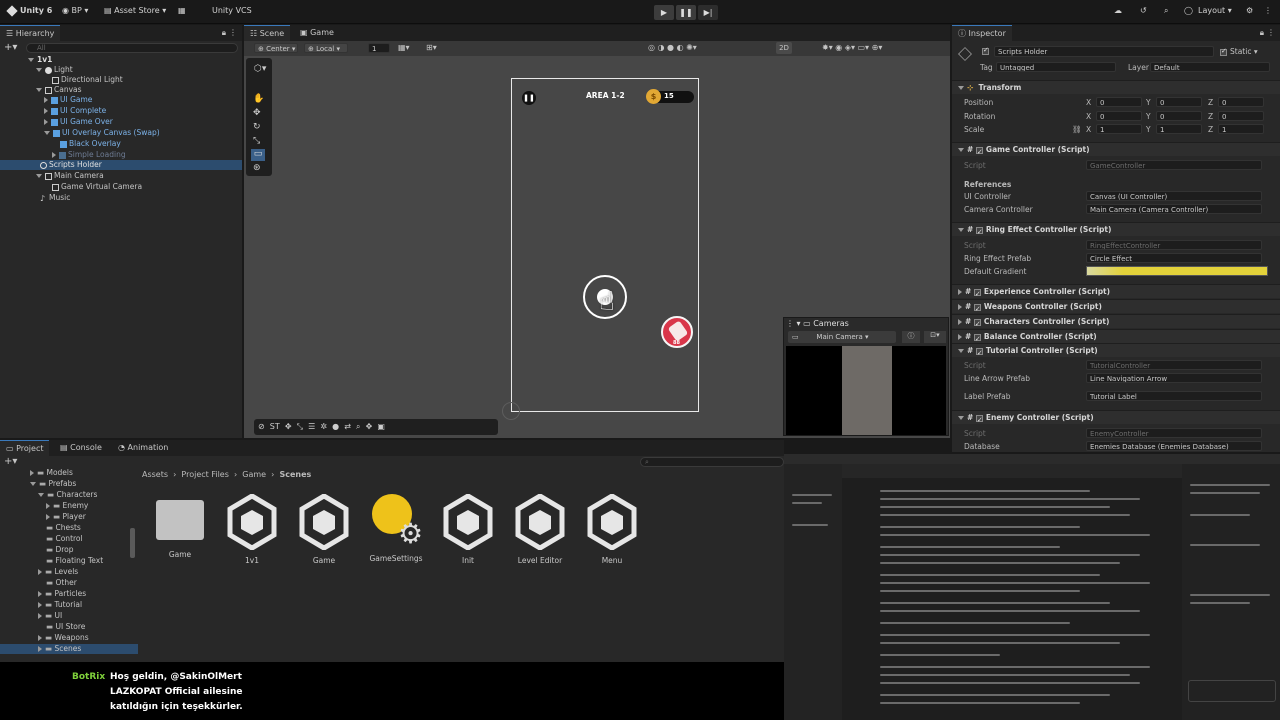  Describe the element at coordinates (224, 33) in the screenshot. I see `lock-icon: 🔒︎` at that location.